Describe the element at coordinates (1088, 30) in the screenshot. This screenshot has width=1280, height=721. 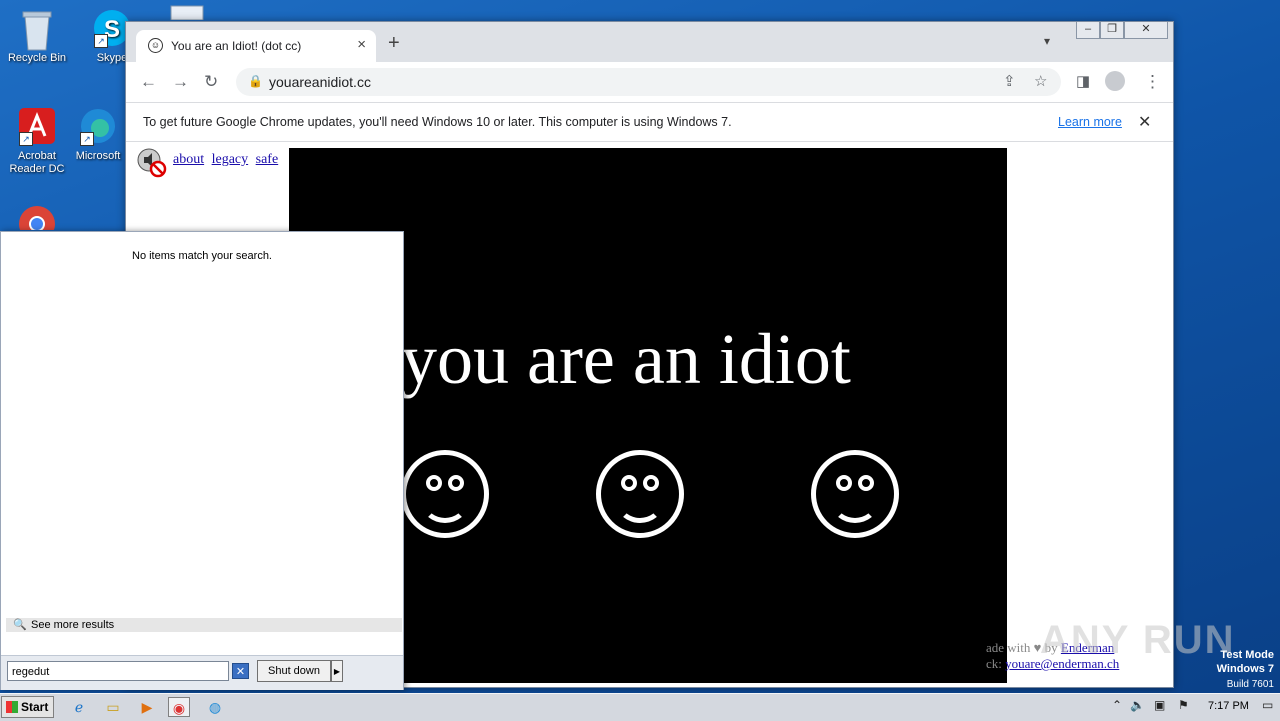
I see `minimize-button: –` at that location.